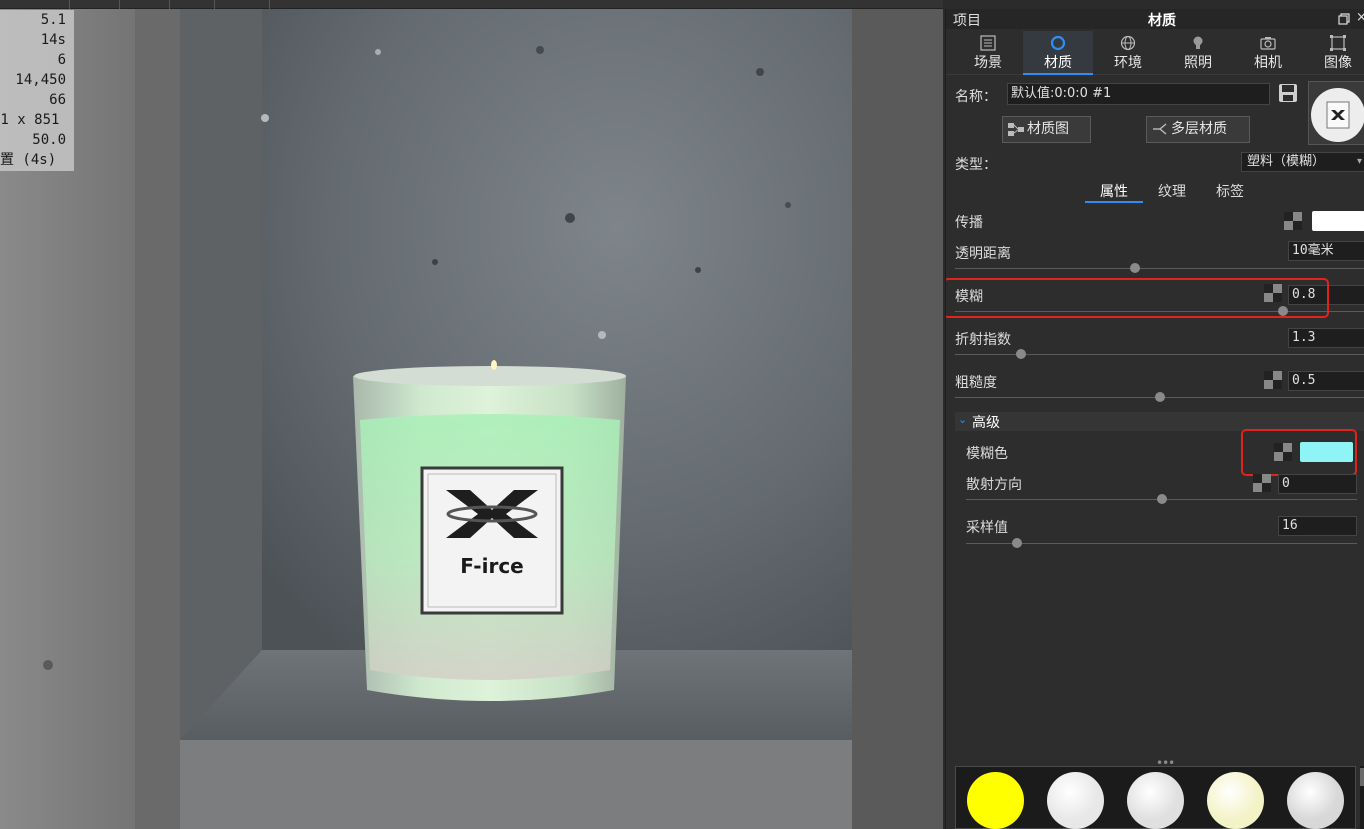  I want to click on transparency-distance-label: 透明距离, so click(983, 254).